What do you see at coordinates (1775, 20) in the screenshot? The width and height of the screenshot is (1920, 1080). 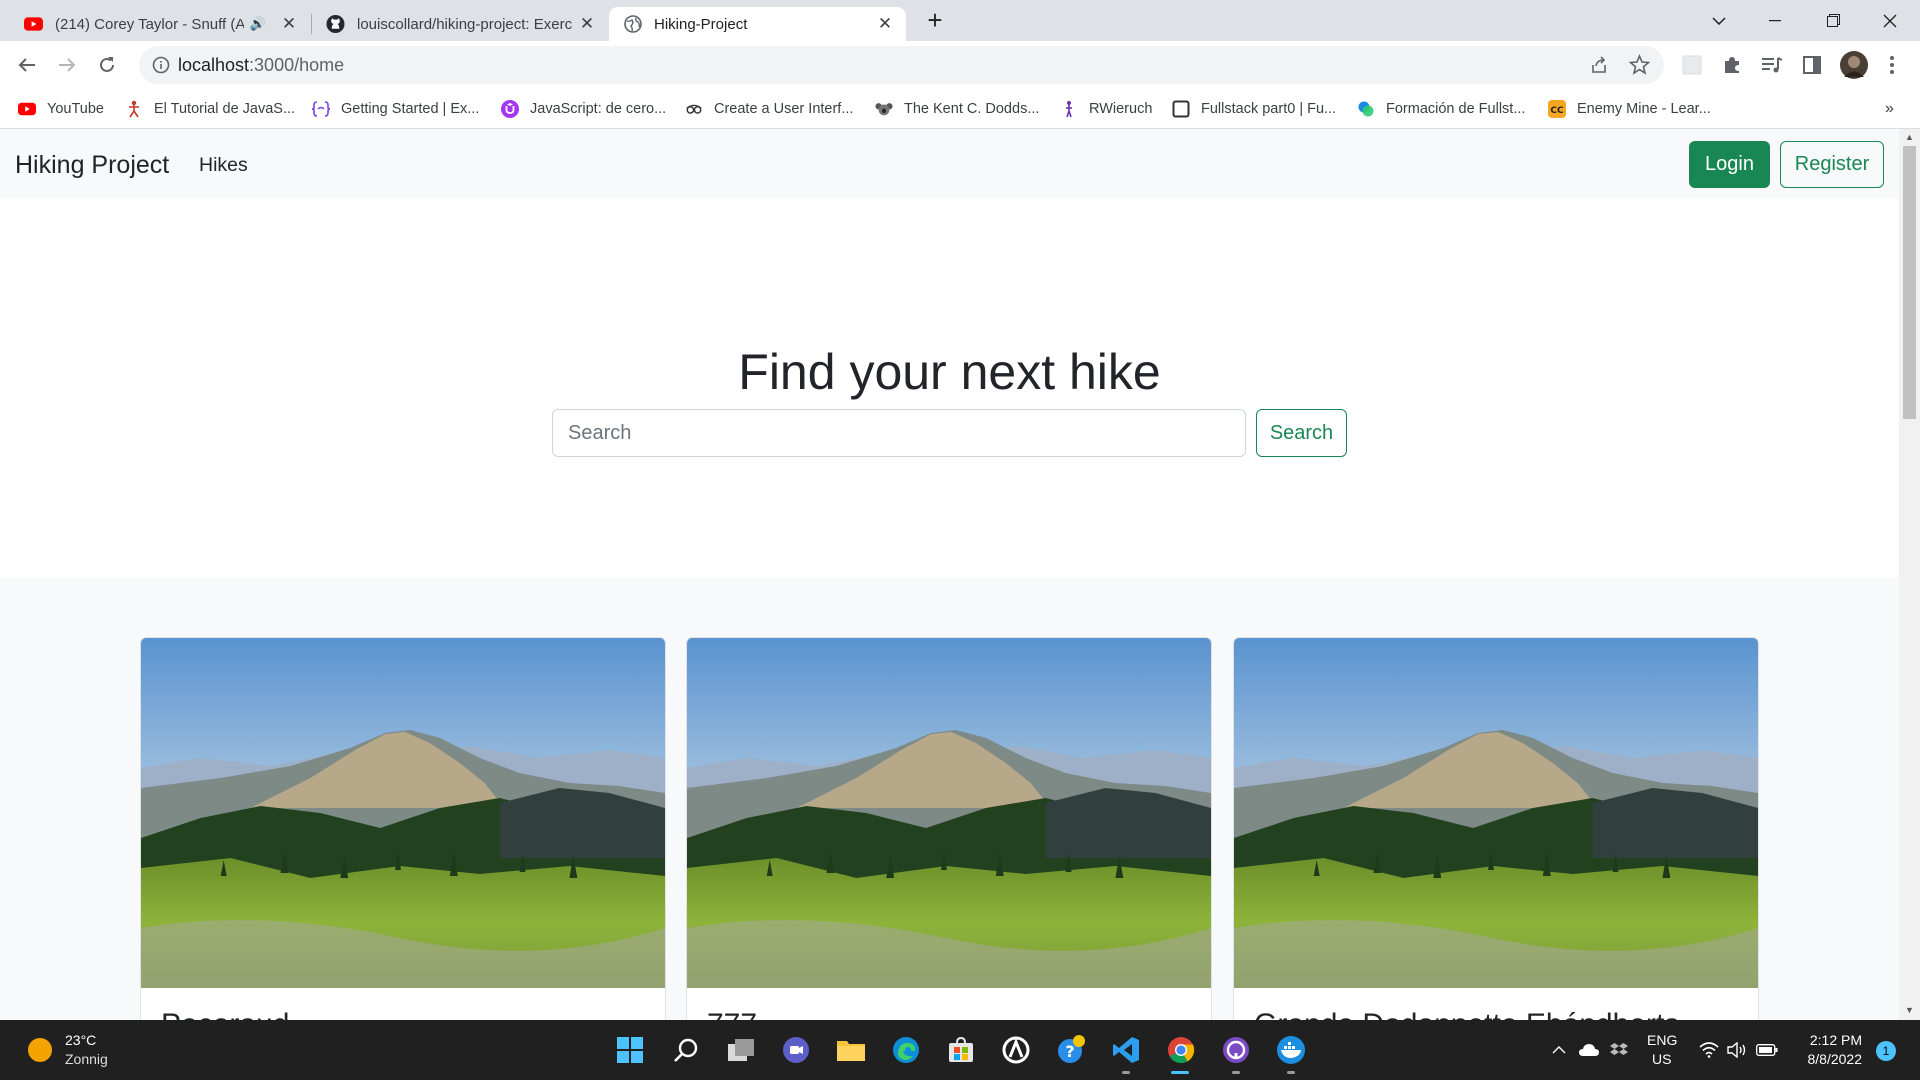 I see `minimize-button` at bounding box center [1775, 20].